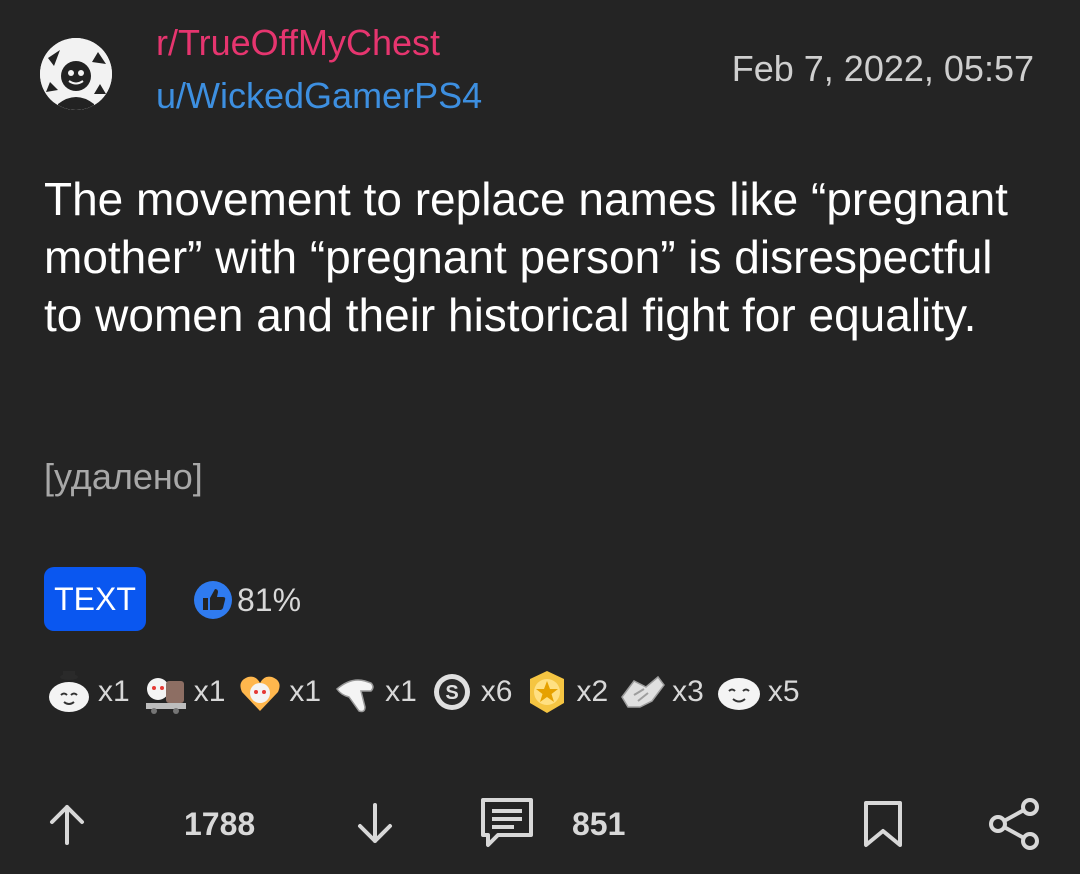 Image resolution: width=1080 pixels, height=874 pixels. I want to click on comment-icon, so click(507, 822).